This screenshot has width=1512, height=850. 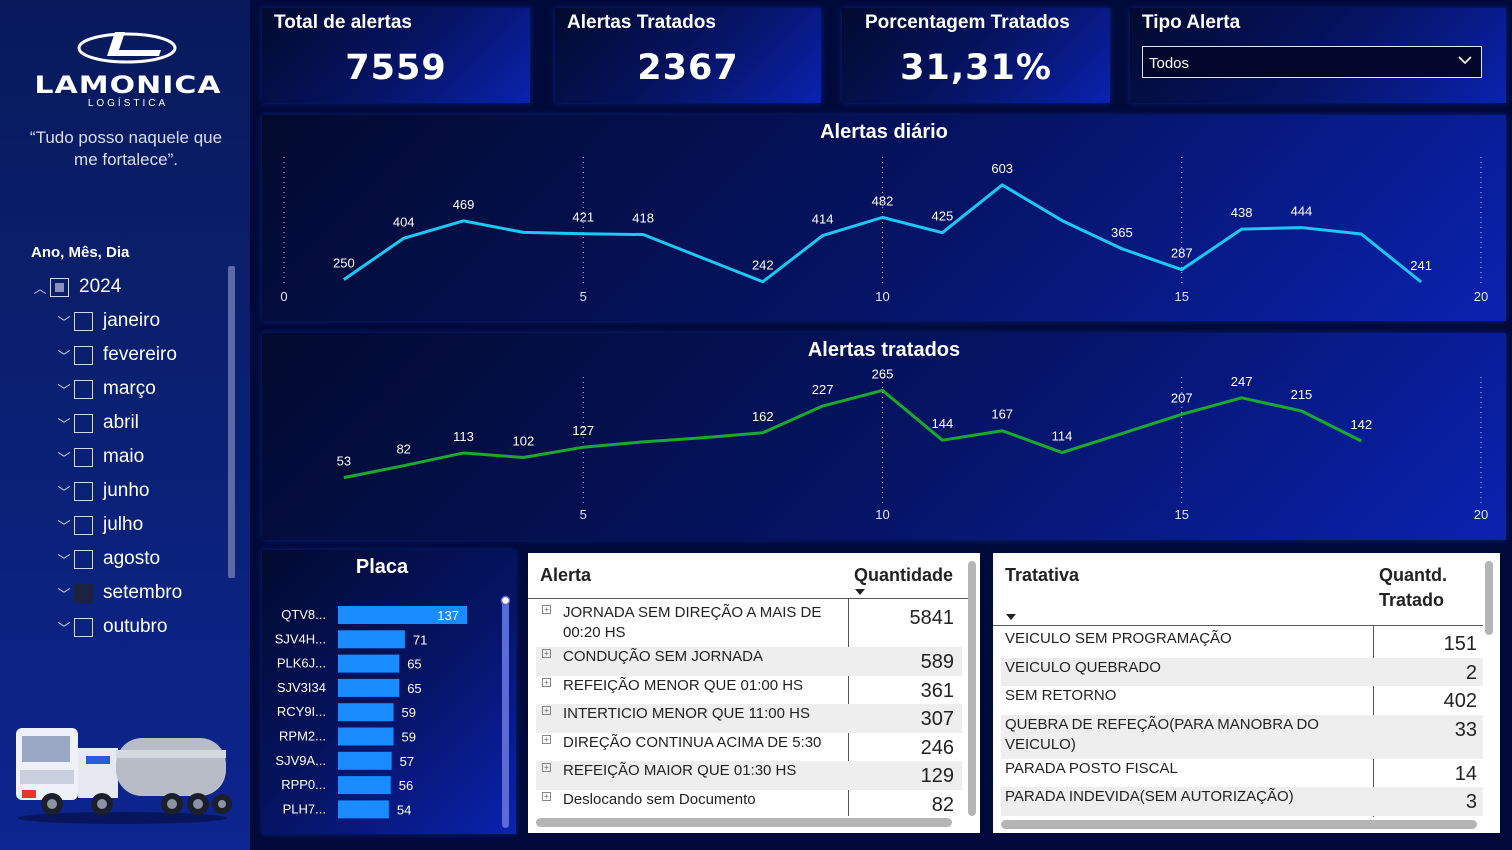 I want to click on kpi-value: 2367, so click(x=688, y=68).